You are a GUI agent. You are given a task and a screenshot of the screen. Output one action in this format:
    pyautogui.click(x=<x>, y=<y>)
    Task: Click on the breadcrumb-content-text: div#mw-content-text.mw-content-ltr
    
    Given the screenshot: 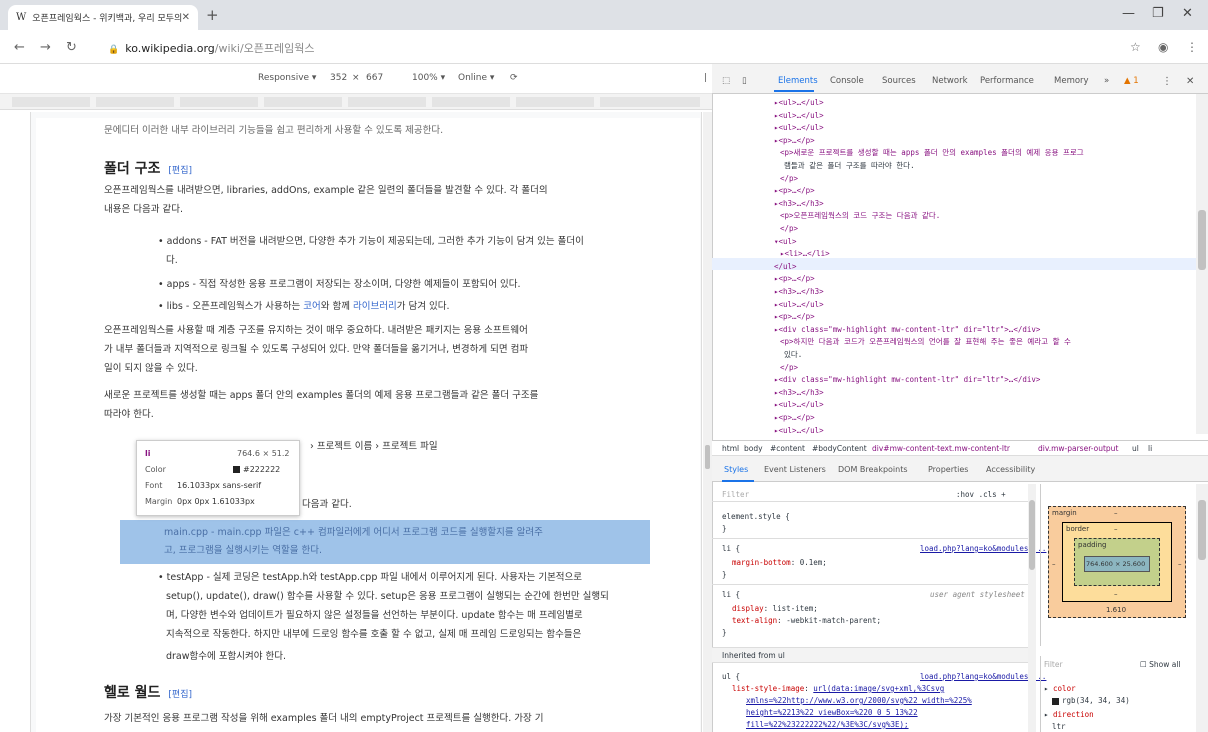 What is the action you would take?
    pyautogui.click(x=941, y=448)
    